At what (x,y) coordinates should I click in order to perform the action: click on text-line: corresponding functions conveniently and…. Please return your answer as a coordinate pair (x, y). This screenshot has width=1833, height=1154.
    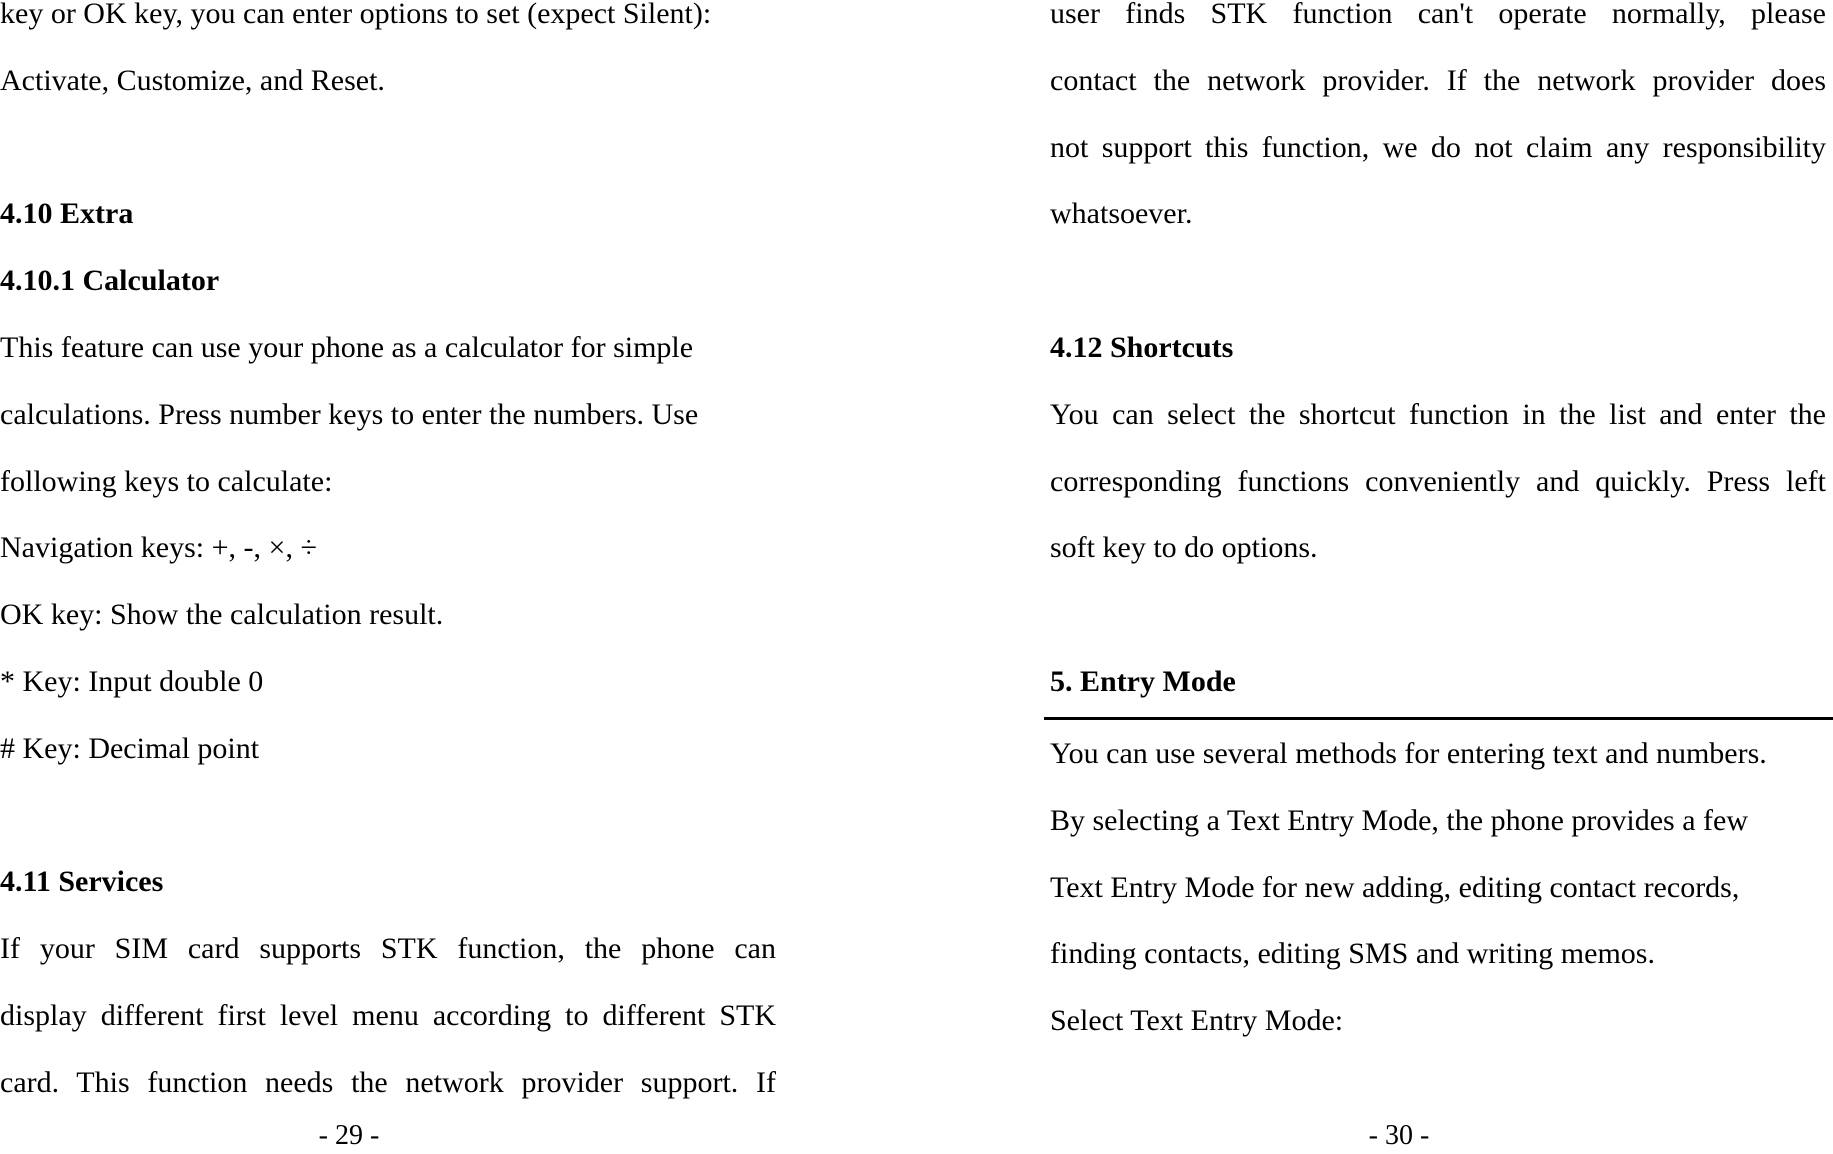
    Looking at the image, I should click on (1438, 481).